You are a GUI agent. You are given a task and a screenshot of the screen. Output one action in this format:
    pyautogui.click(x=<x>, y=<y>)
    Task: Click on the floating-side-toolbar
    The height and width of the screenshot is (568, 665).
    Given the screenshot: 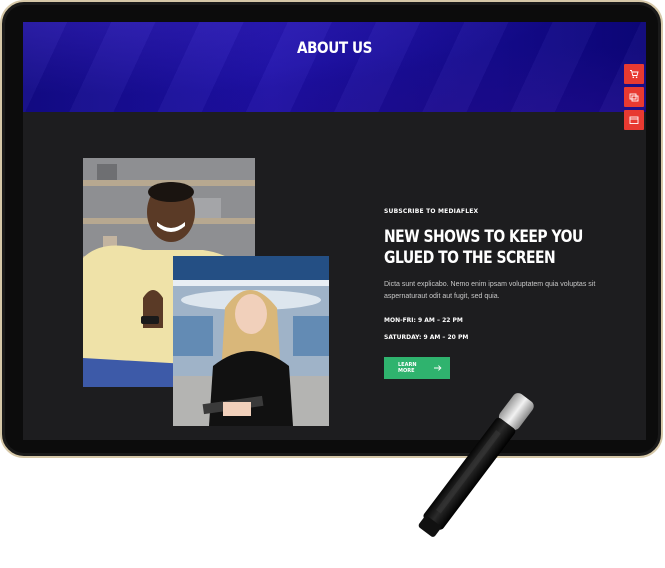 What is the action you would take?
    pyautogui.click(x=634, y=98)
    